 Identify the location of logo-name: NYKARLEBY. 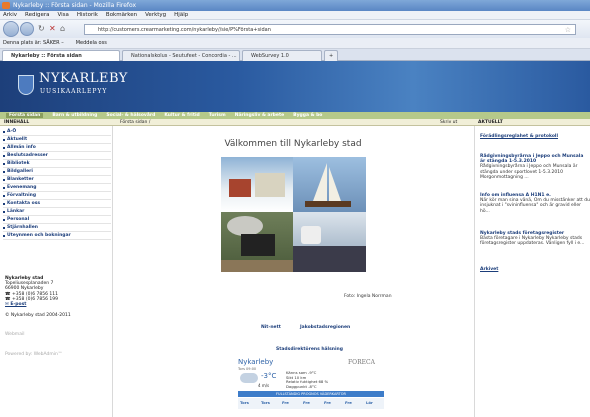
(83, 78).